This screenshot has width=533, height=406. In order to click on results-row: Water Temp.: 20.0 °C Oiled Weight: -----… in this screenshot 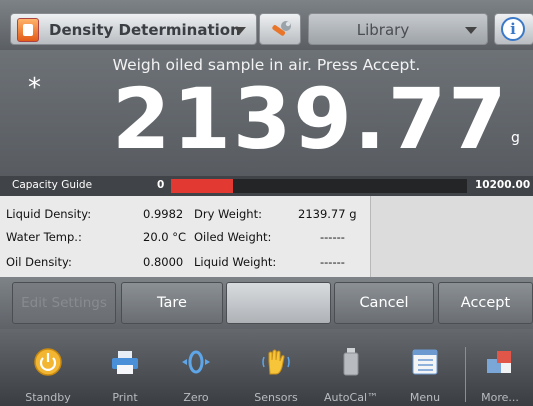, I will do `click(185, 235)`.